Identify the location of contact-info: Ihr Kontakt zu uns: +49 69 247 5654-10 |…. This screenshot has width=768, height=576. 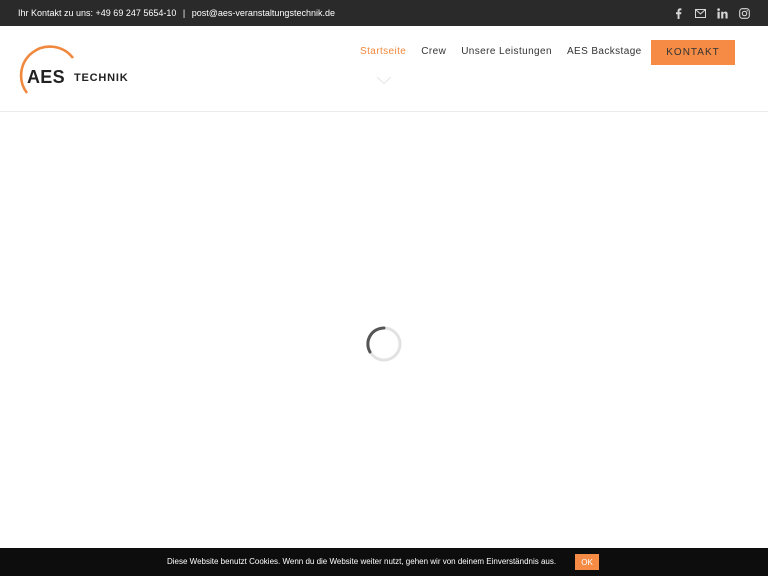
(176, 13).